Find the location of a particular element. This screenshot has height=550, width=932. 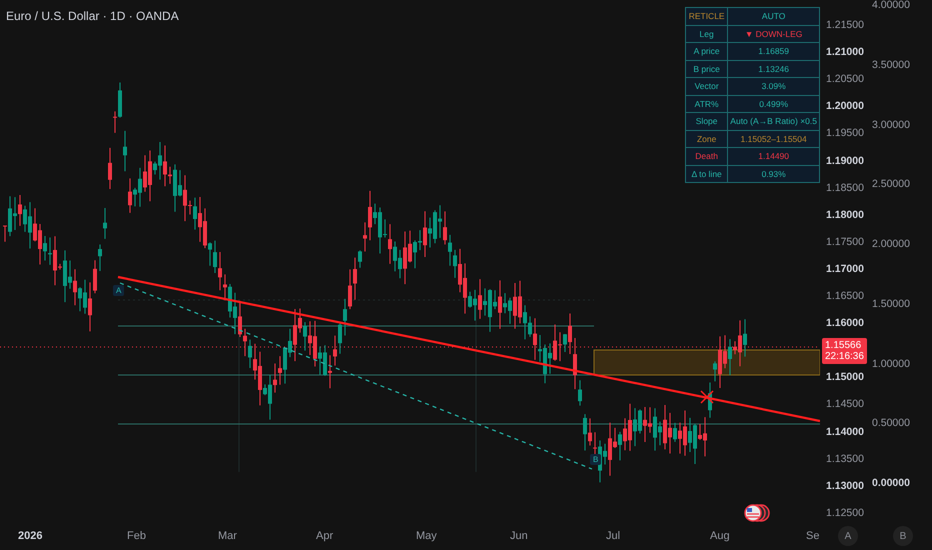

axis-label: 1.13500 is located at coordinates (845, 458).